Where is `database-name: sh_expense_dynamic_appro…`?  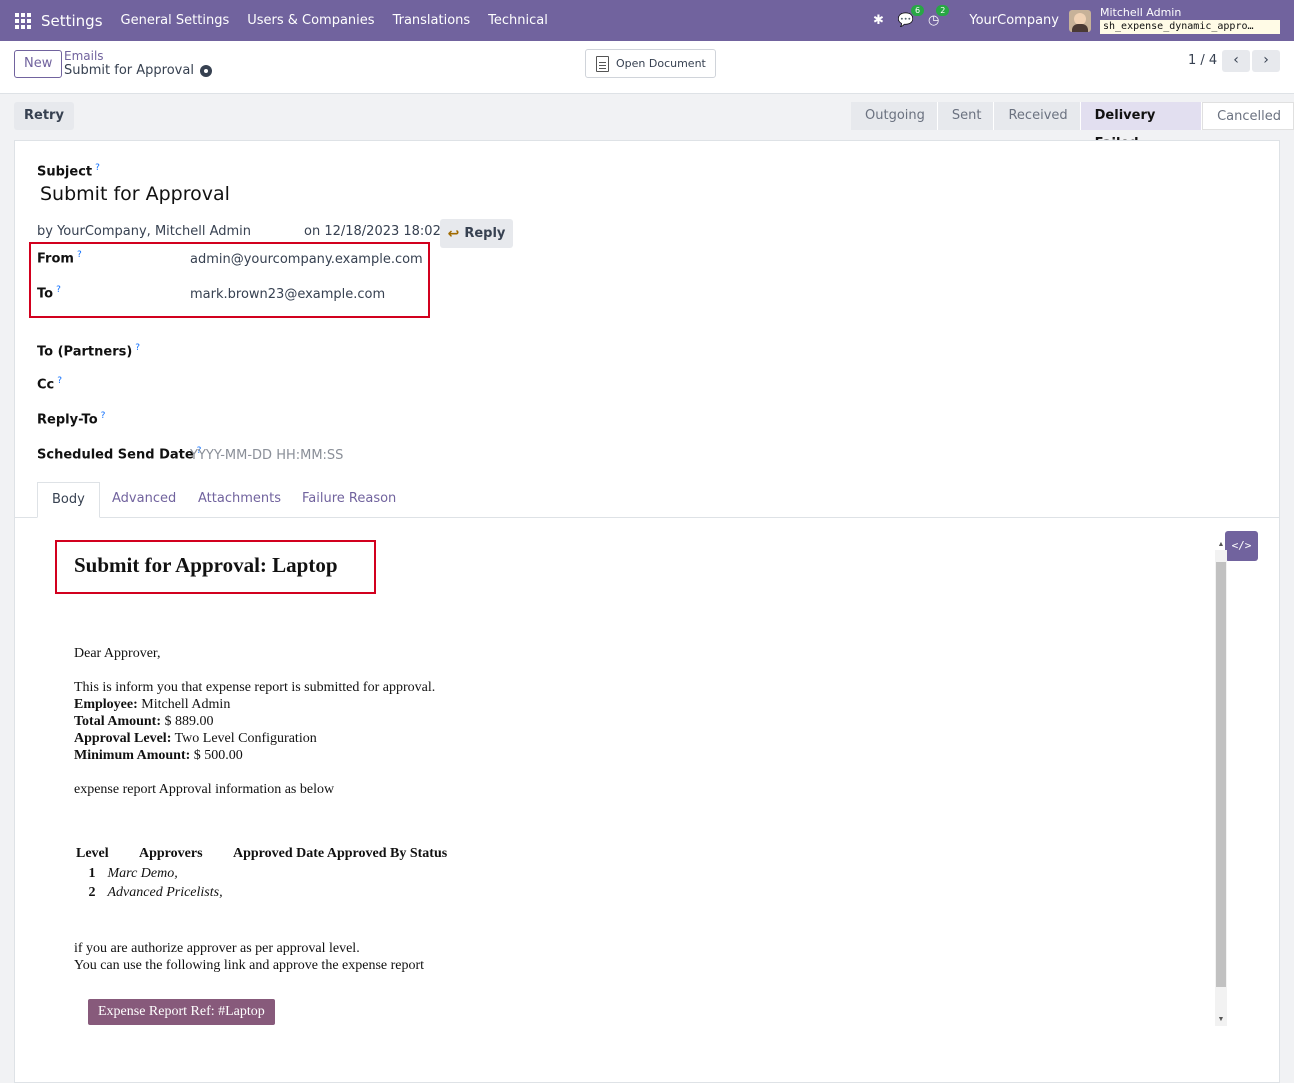 database-name: sh_expense_dynamic_appro… is located at coordinates (1190, 27).